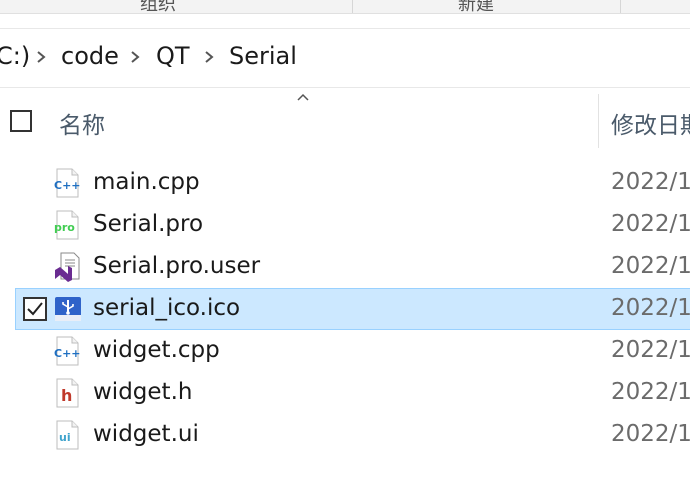  I want to click on breadcrumb-item-drive: C:), so click(15, 56).